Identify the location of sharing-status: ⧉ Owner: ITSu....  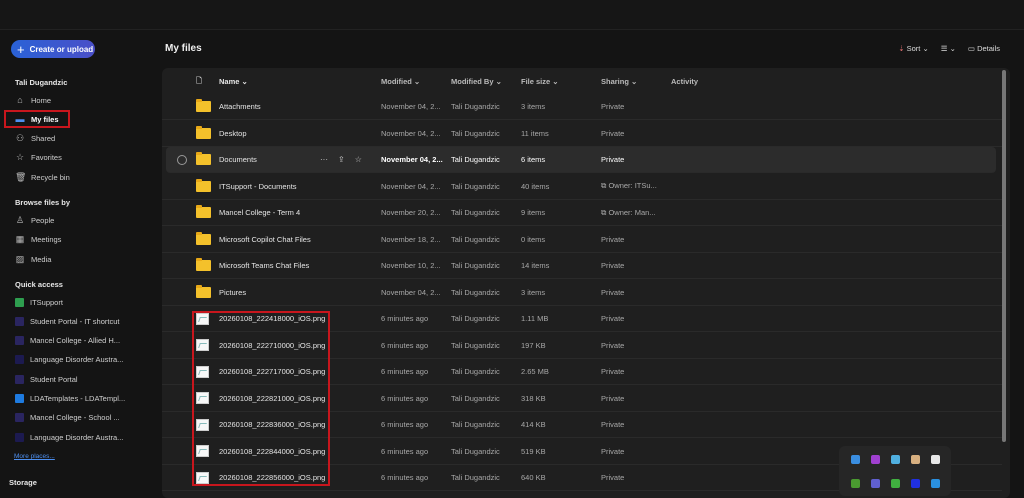
(629, 185).